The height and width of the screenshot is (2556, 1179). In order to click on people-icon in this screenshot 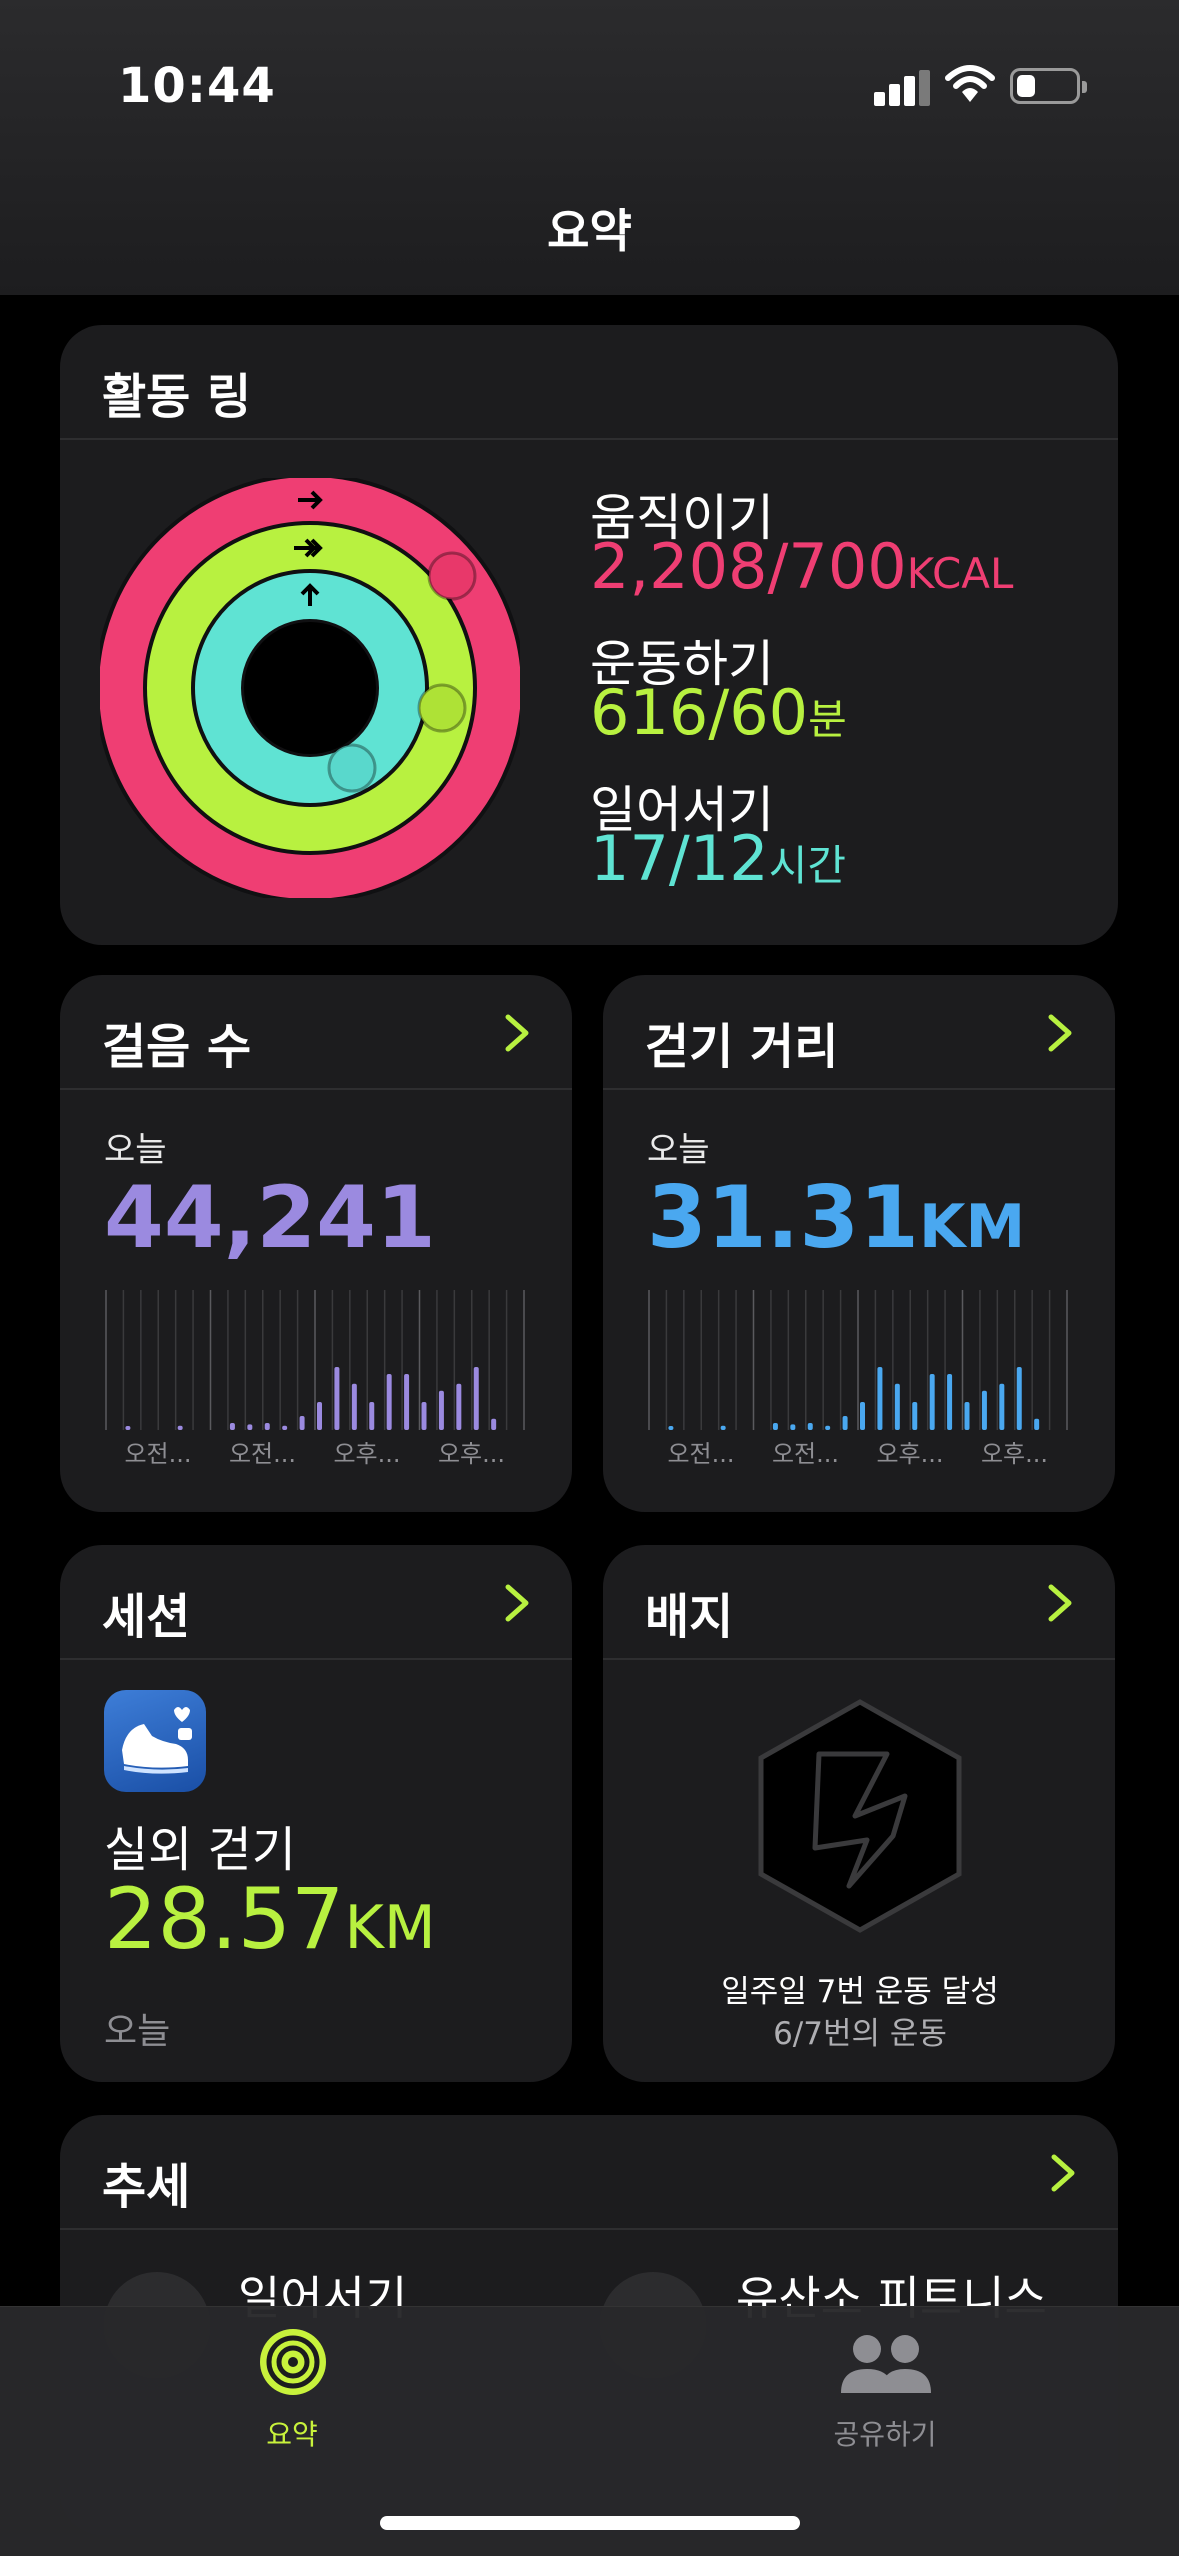, I will do `click(886, 2364)`.